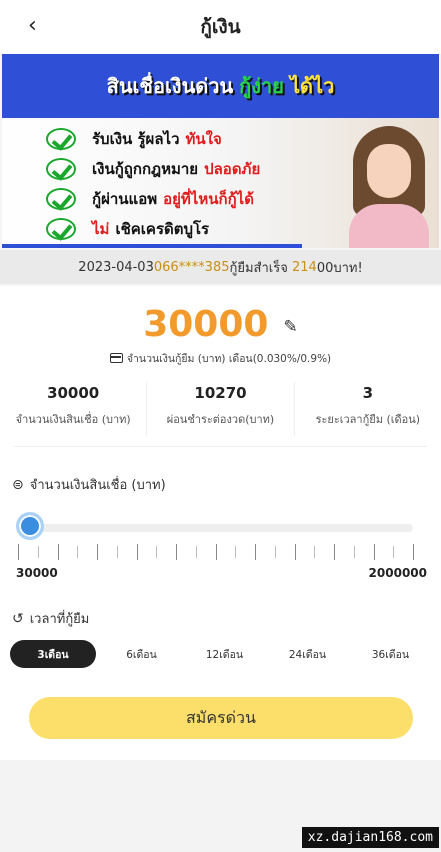 The height and width of the screenshot is (852, 441). What do you see at coordinates (304, 267) in the screenshot?
I see `ticker-amount: 214` at bounding box center [304, 267].